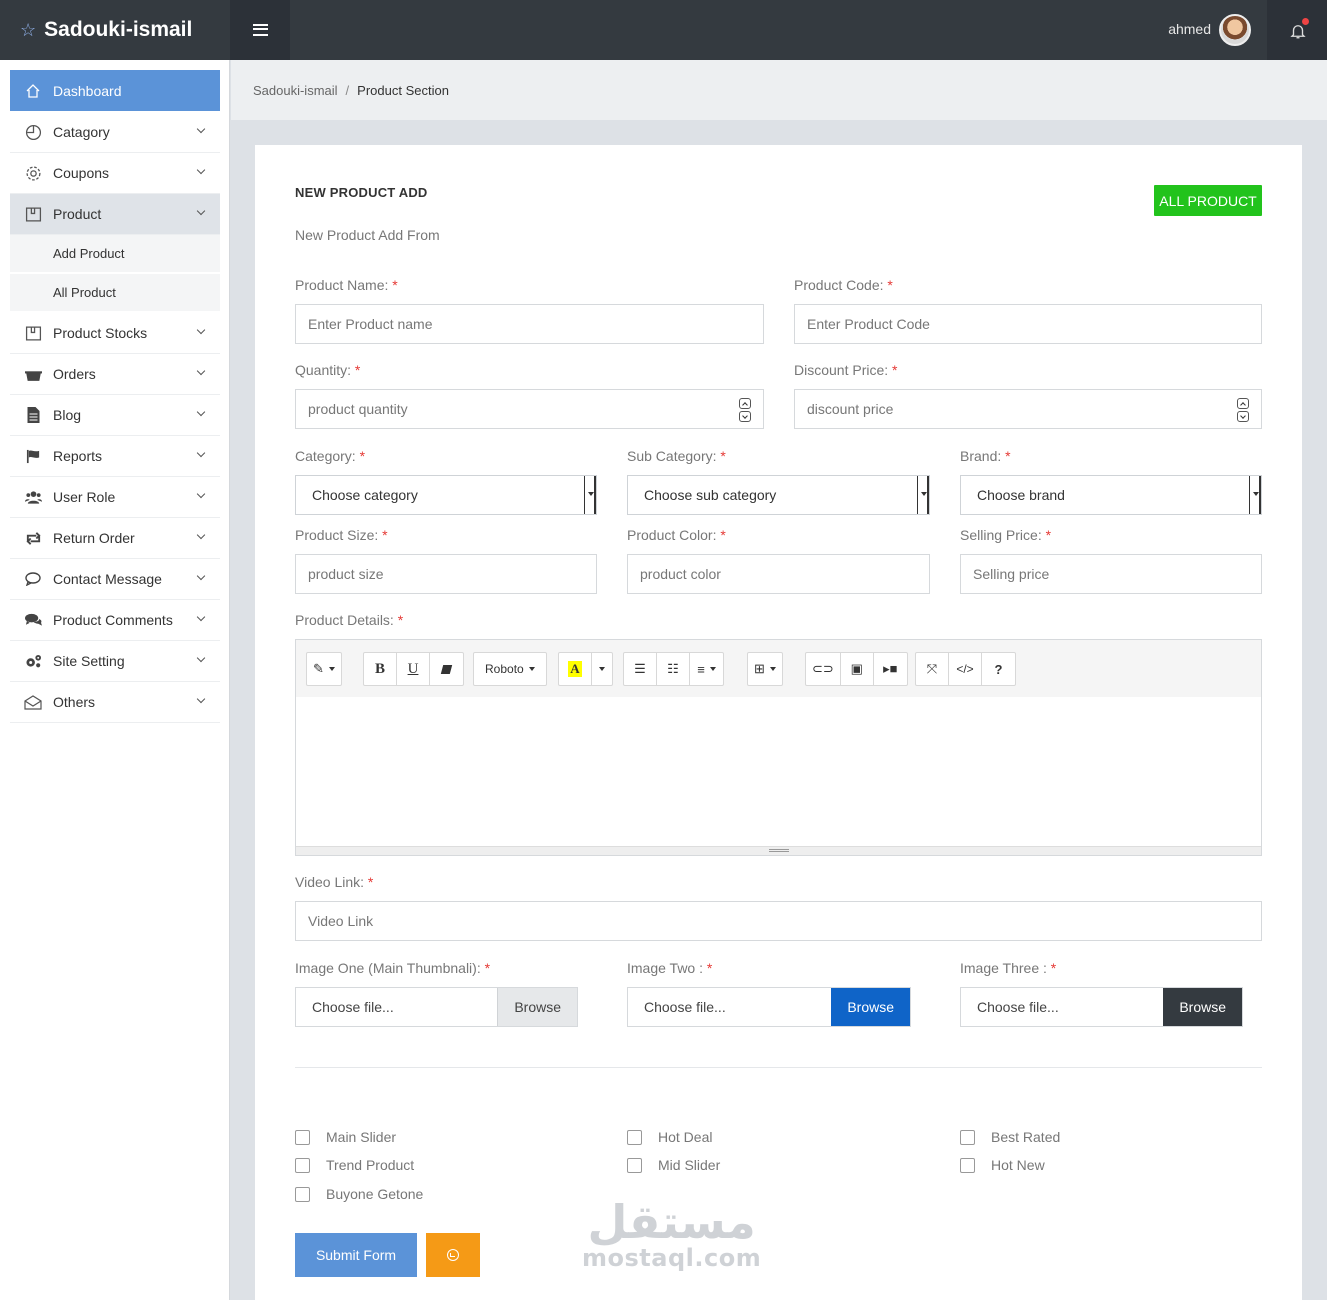  What do you see at coordinates (33, 91) in the screenshot?
I see `home-icon` at bounding box center [33, 91].